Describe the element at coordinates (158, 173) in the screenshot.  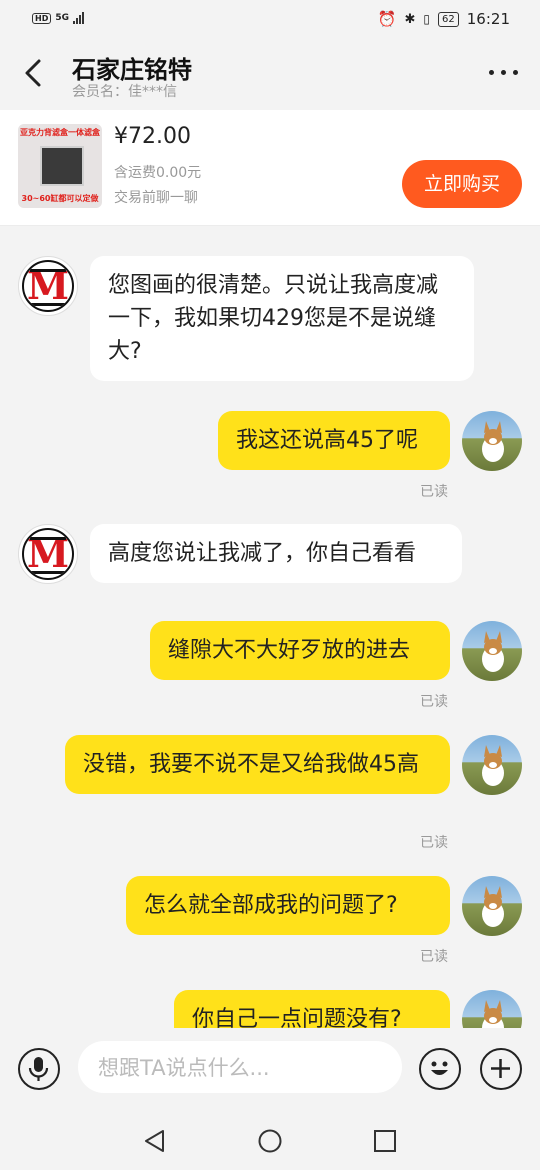
I see `shipping-fee: 含运费0.00元` at that location.